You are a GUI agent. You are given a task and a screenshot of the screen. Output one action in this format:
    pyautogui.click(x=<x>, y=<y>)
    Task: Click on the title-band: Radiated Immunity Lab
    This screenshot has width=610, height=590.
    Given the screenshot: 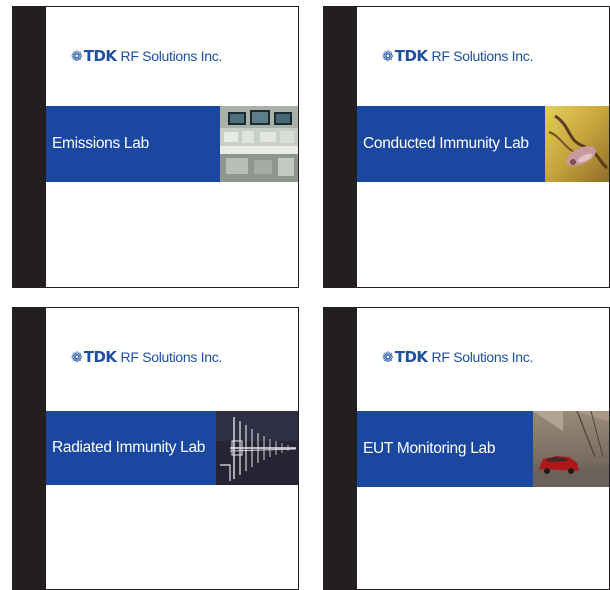 What is the action you would take?
    pyautogui.click(x=172, y=448)
    